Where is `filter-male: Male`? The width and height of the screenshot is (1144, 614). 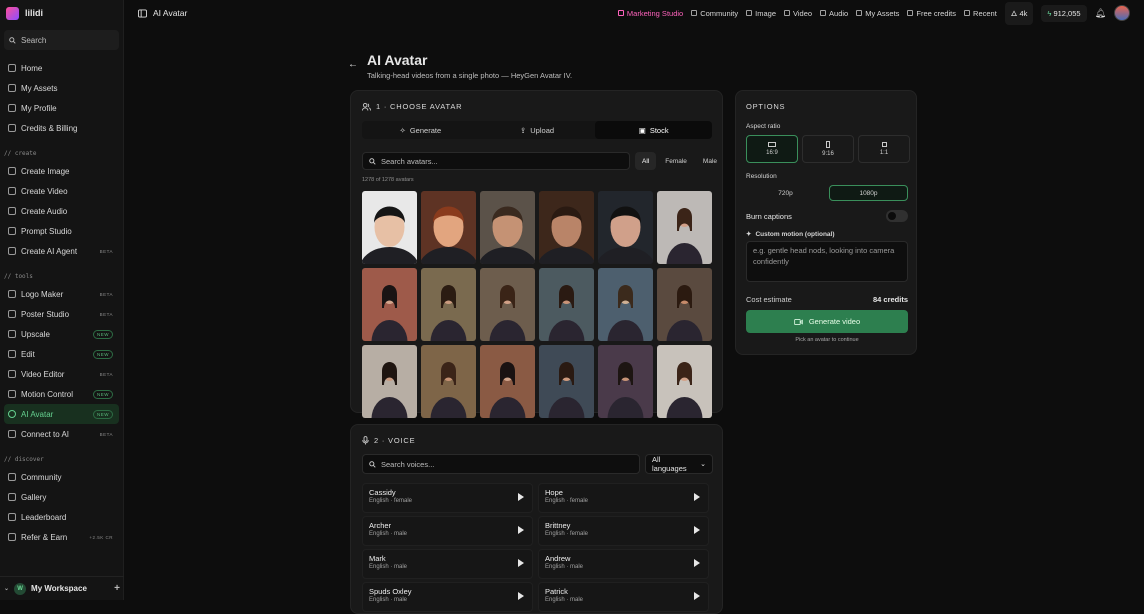
filter-male: Male is located at coordinates (710, 161).